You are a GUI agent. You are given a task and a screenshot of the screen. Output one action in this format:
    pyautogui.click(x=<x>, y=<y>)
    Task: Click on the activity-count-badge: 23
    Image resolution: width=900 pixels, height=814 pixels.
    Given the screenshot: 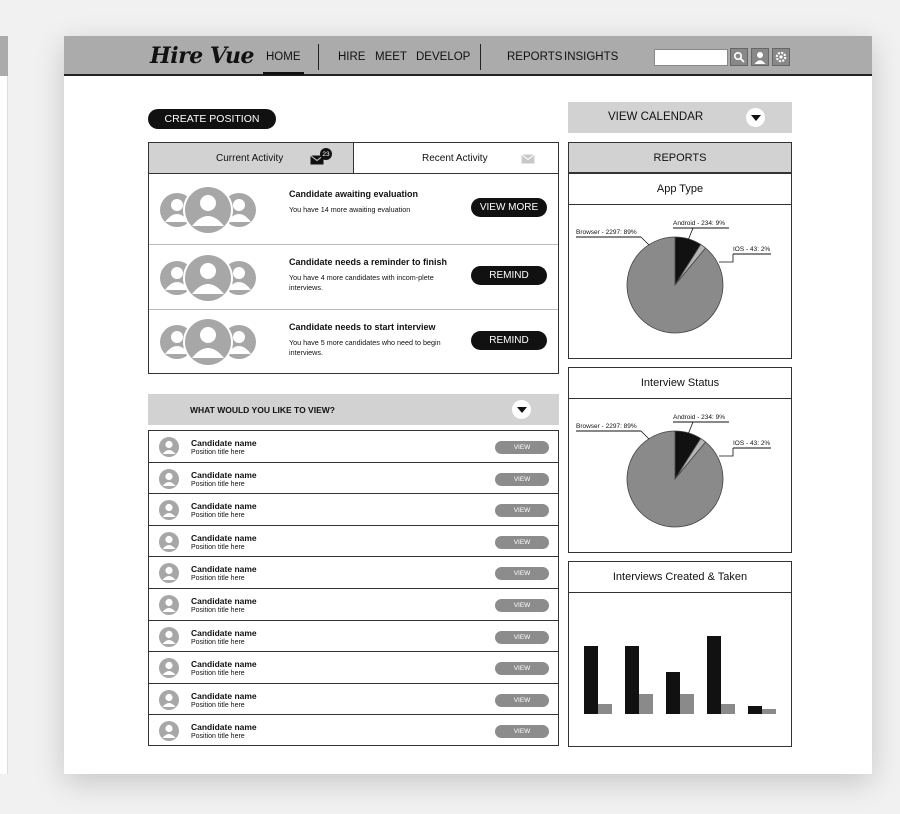 What is the action you would take?
    pyautogui.click(x=326, y=154)
    